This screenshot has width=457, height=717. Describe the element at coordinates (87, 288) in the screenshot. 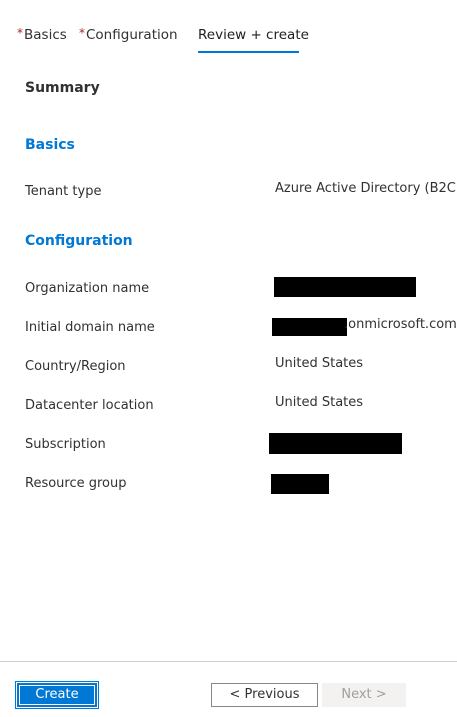

I see `organization-name-label: Organization name` at that location.